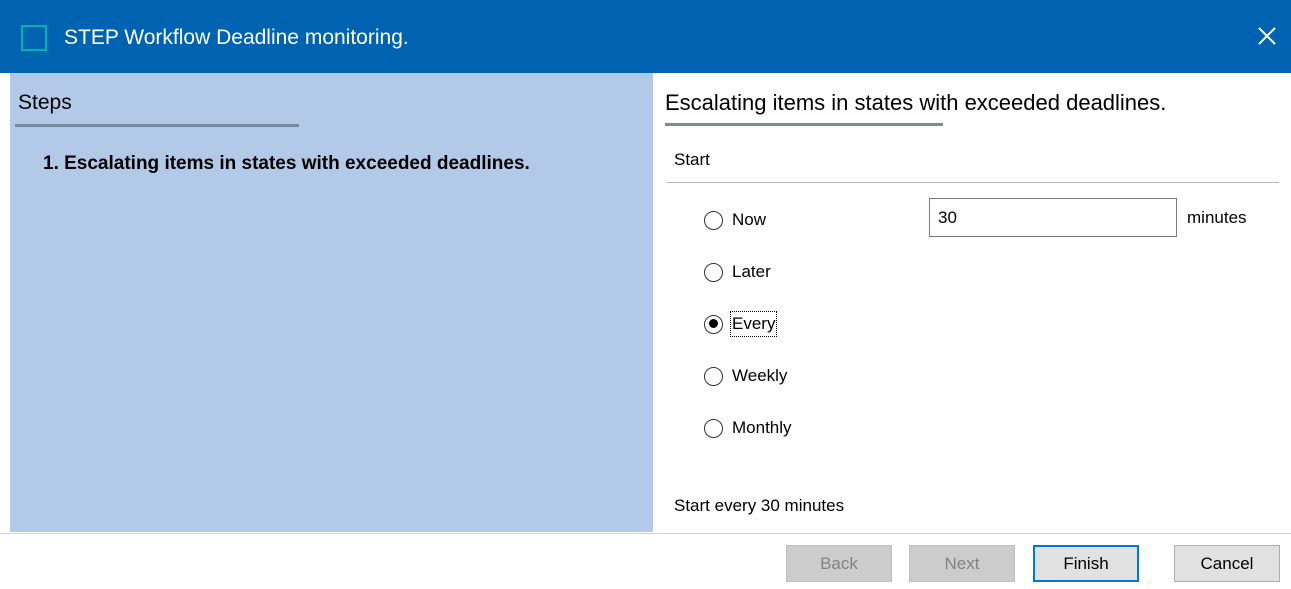  I want to click on radio-monthly: Monthly, so click(748, 428).